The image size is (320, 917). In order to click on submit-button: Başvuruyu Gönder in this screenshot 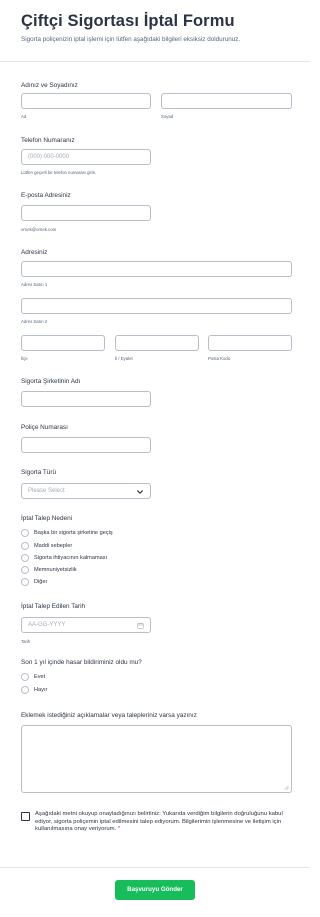, I will do `click(155, 890)`.